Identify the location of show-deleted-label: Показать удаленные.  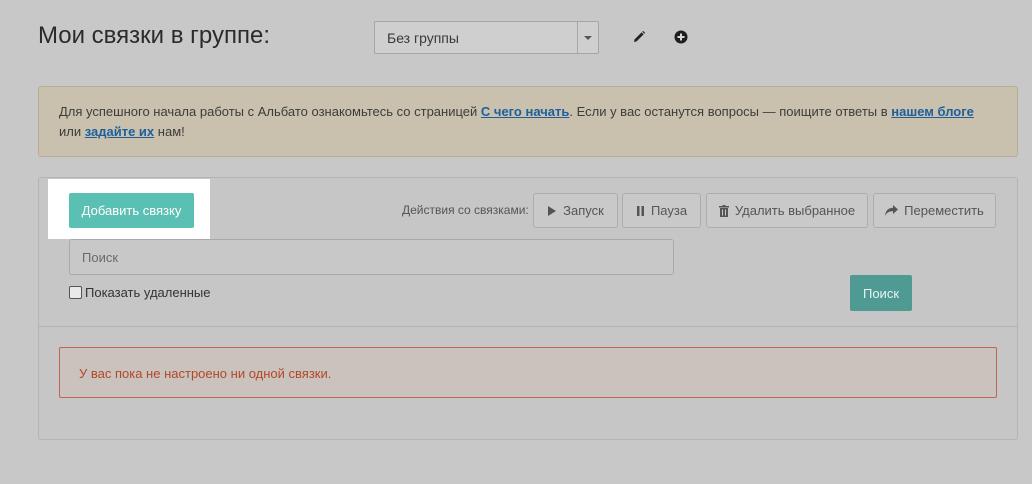
(148, 292).